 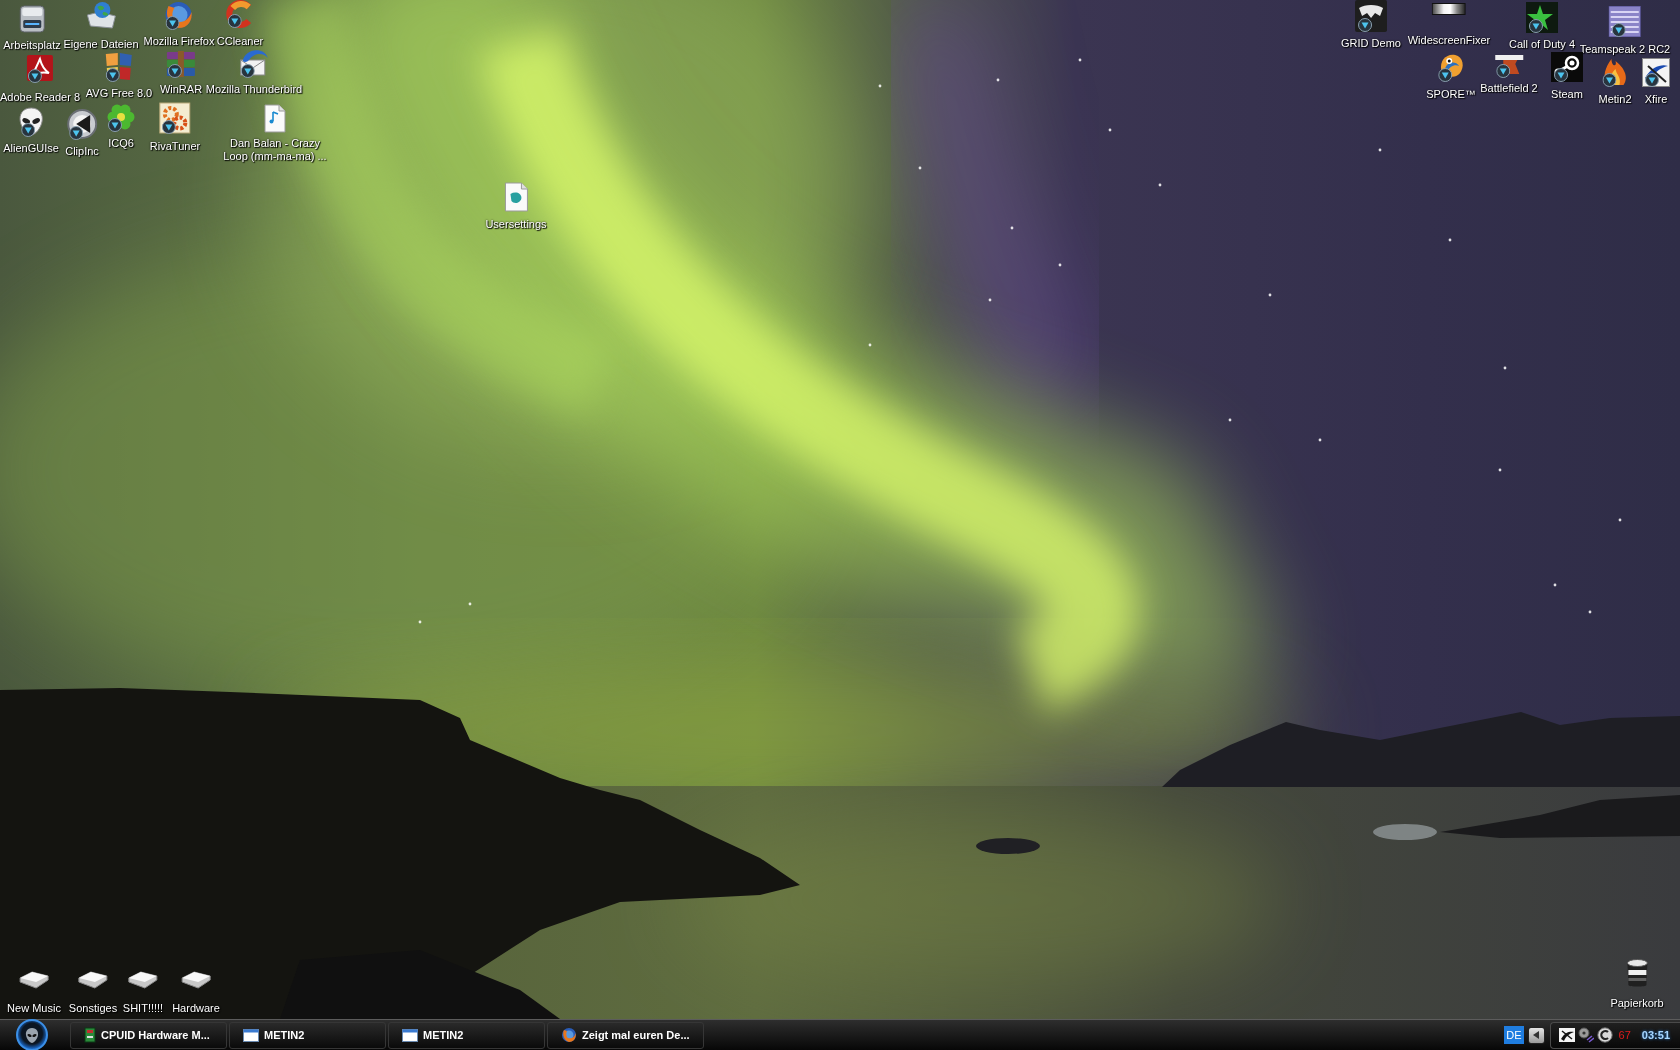 What do you see at coordinates (31, 130) in the screenshot?
I see `desktop-shortcut: AlienGUIse` at bounding box center [31, 130].